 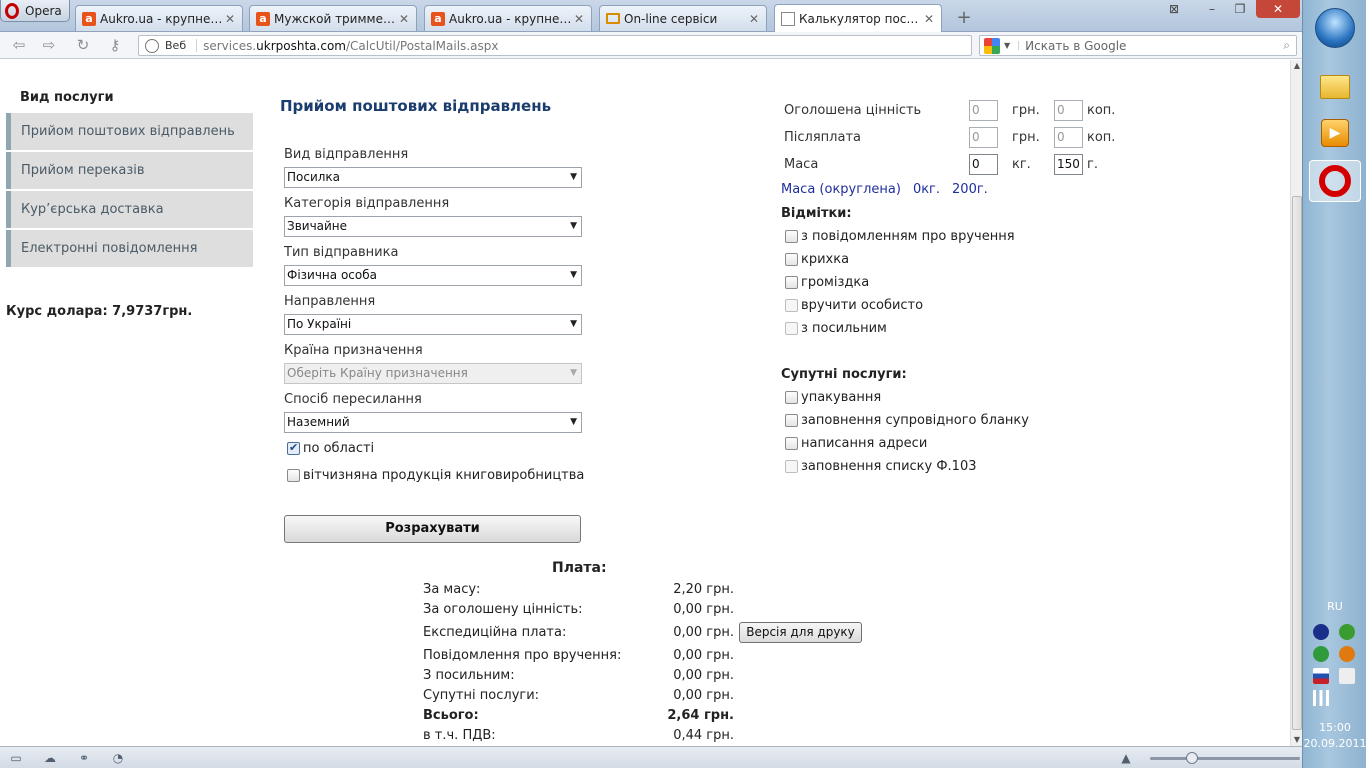 What do you see at coordinates (293, 475) in the screenshot?
I see `books-checkbox` at bounding box center [293, 475].